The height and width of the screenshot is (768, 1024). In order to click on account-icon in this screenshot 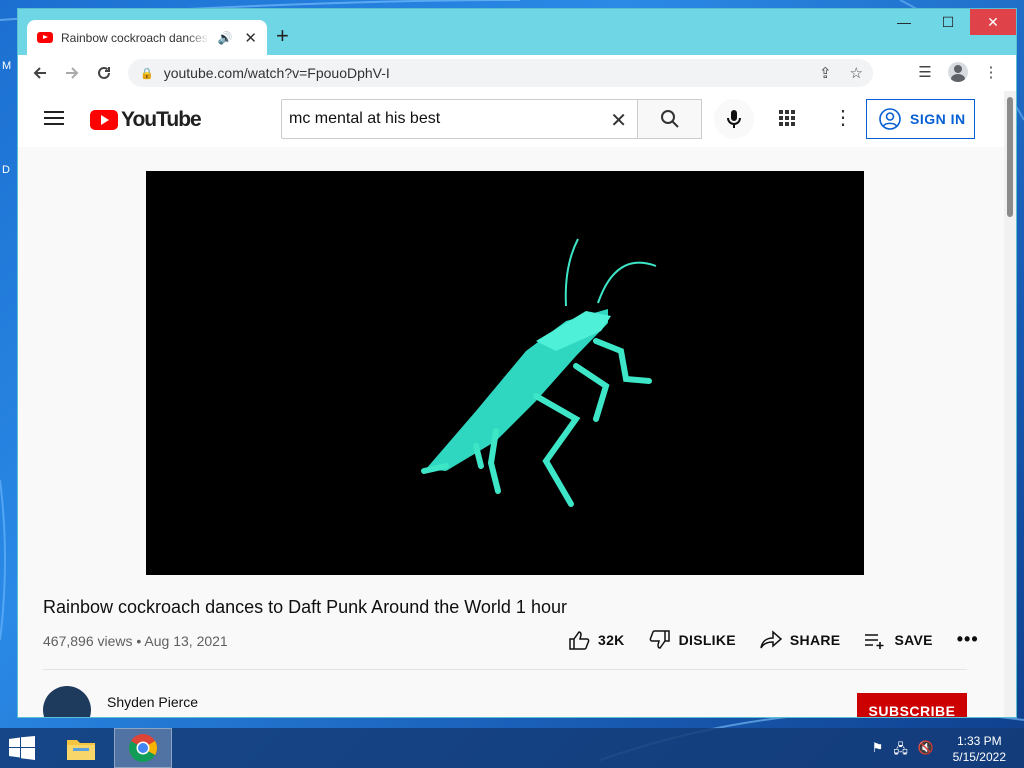, I will do `click(890, 119)`.